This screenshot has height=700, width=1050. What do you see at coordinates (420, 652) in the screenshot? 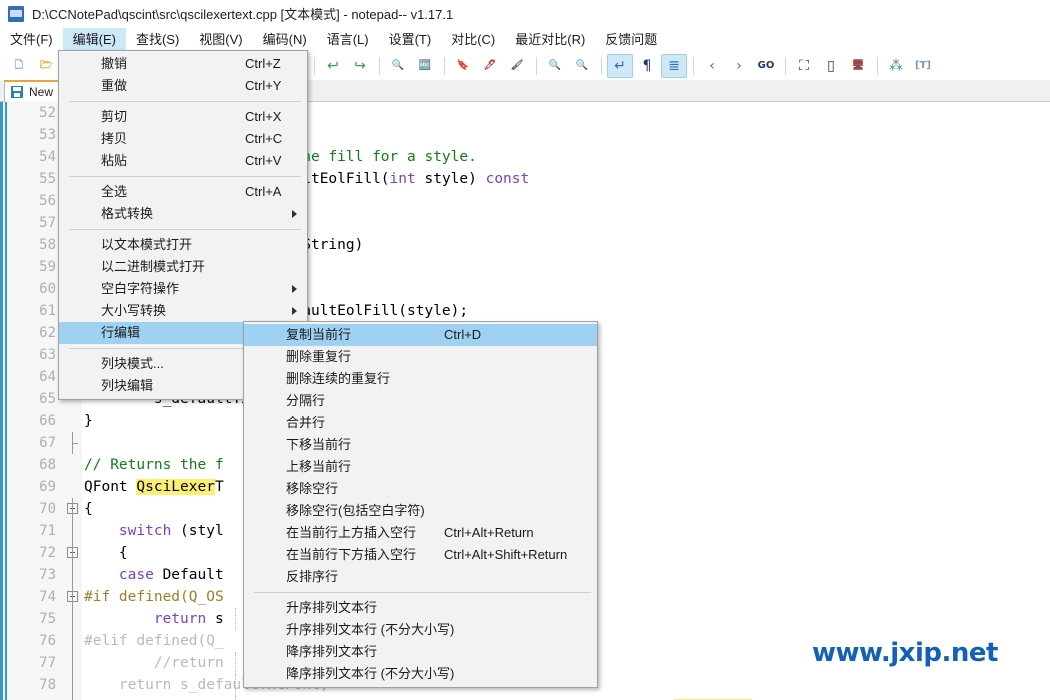
I see `menu-item-15: 降序排列文本行` at bounding box center [420, 652].